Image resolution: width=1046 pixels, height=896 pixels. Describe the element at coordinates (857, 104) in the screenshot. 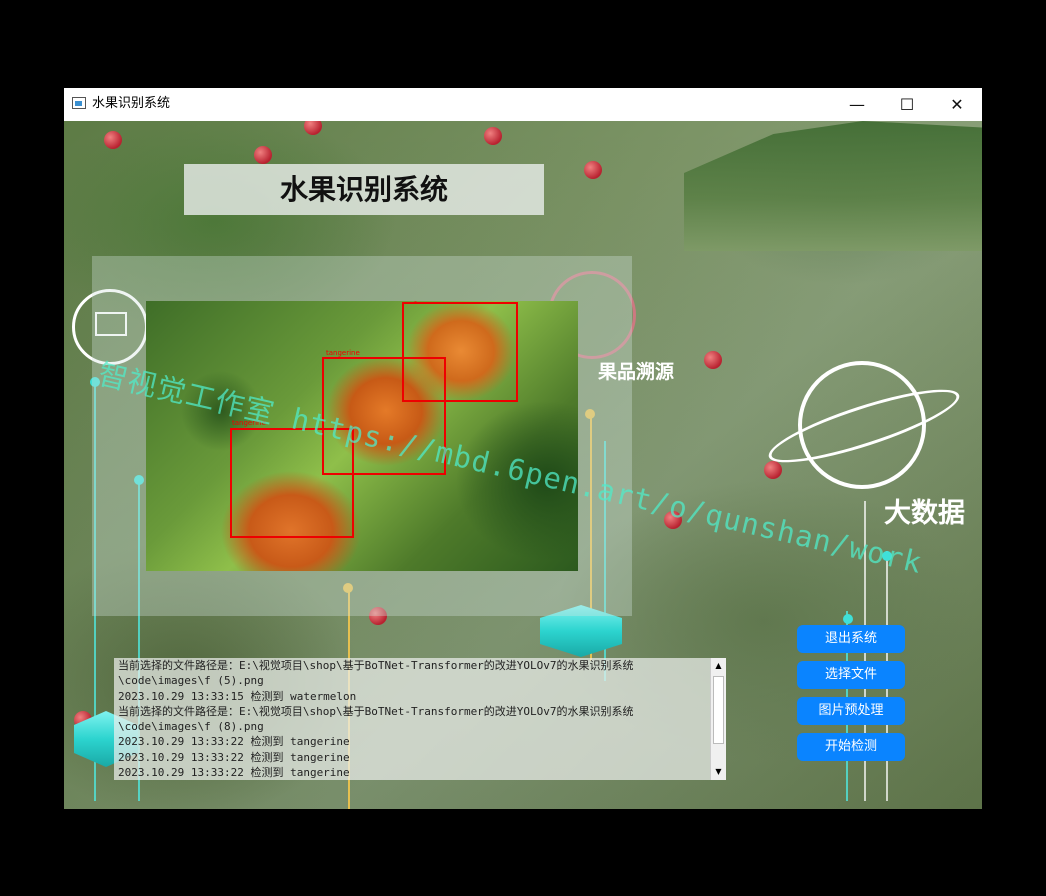

I see `minimize-button: —` at that location.